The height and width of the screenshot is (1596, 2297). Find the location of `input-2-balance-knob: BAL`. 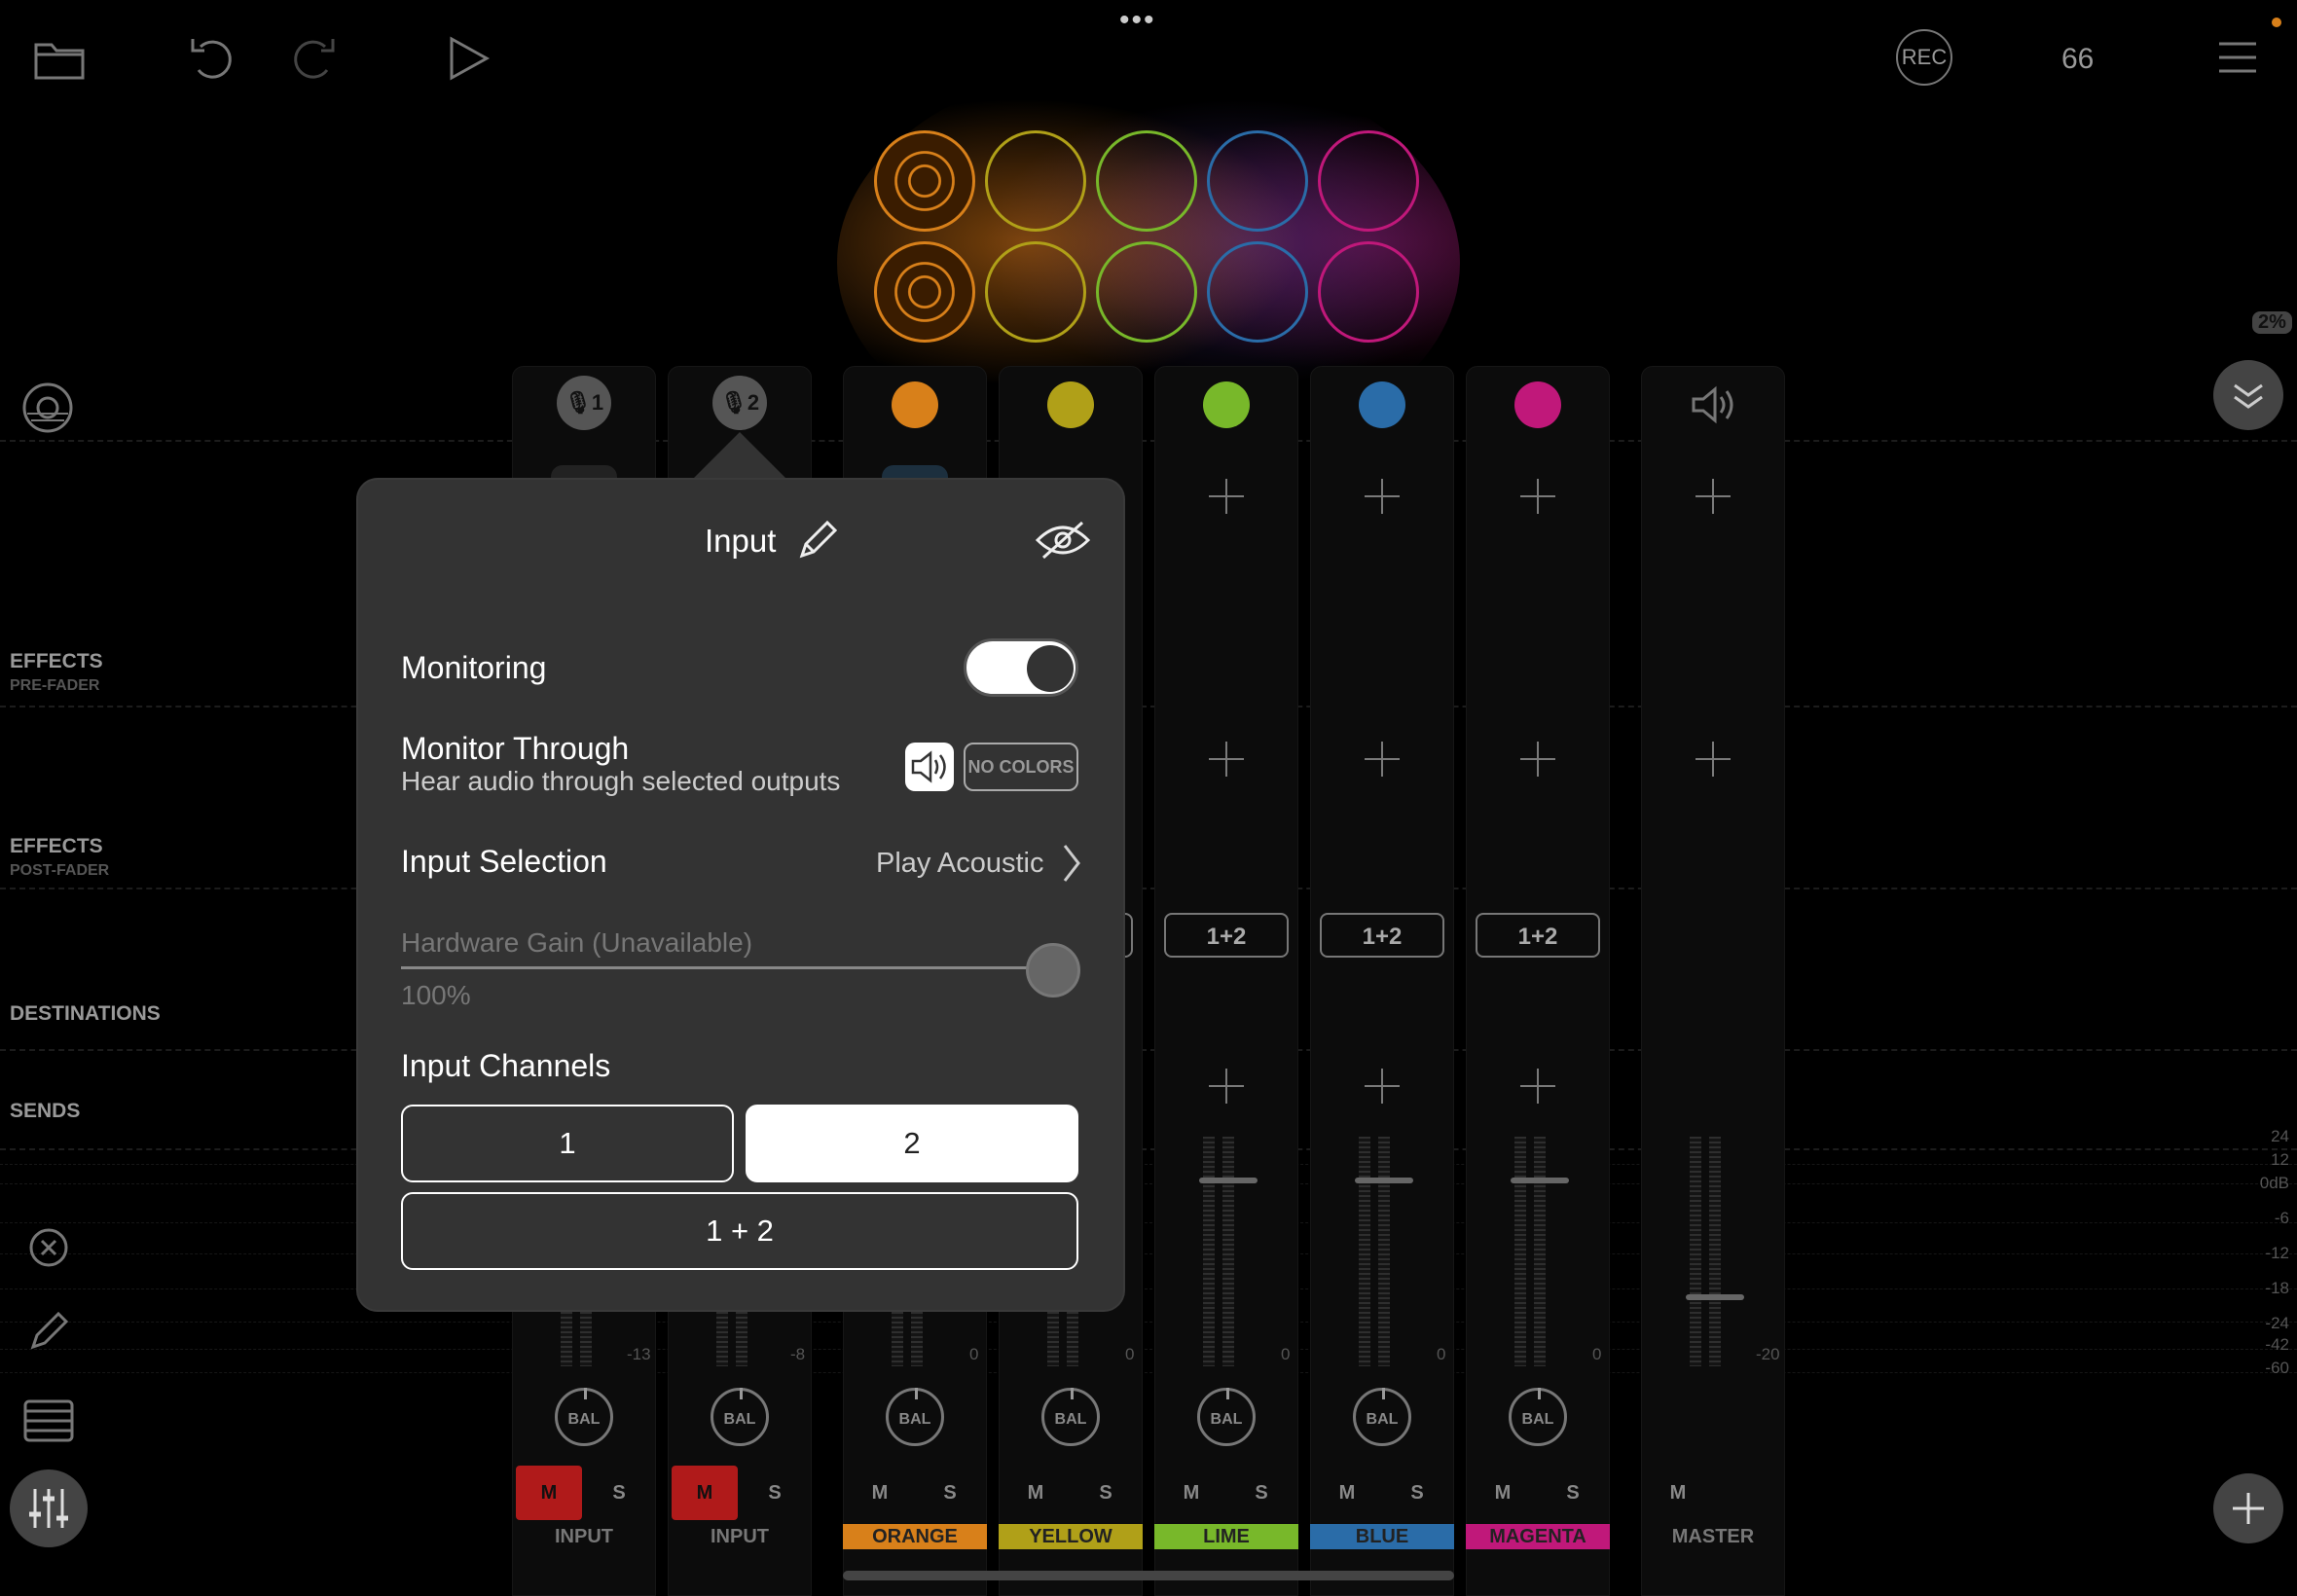

input-2-balance-knob: BAL is located at coordinates (740, 1417).